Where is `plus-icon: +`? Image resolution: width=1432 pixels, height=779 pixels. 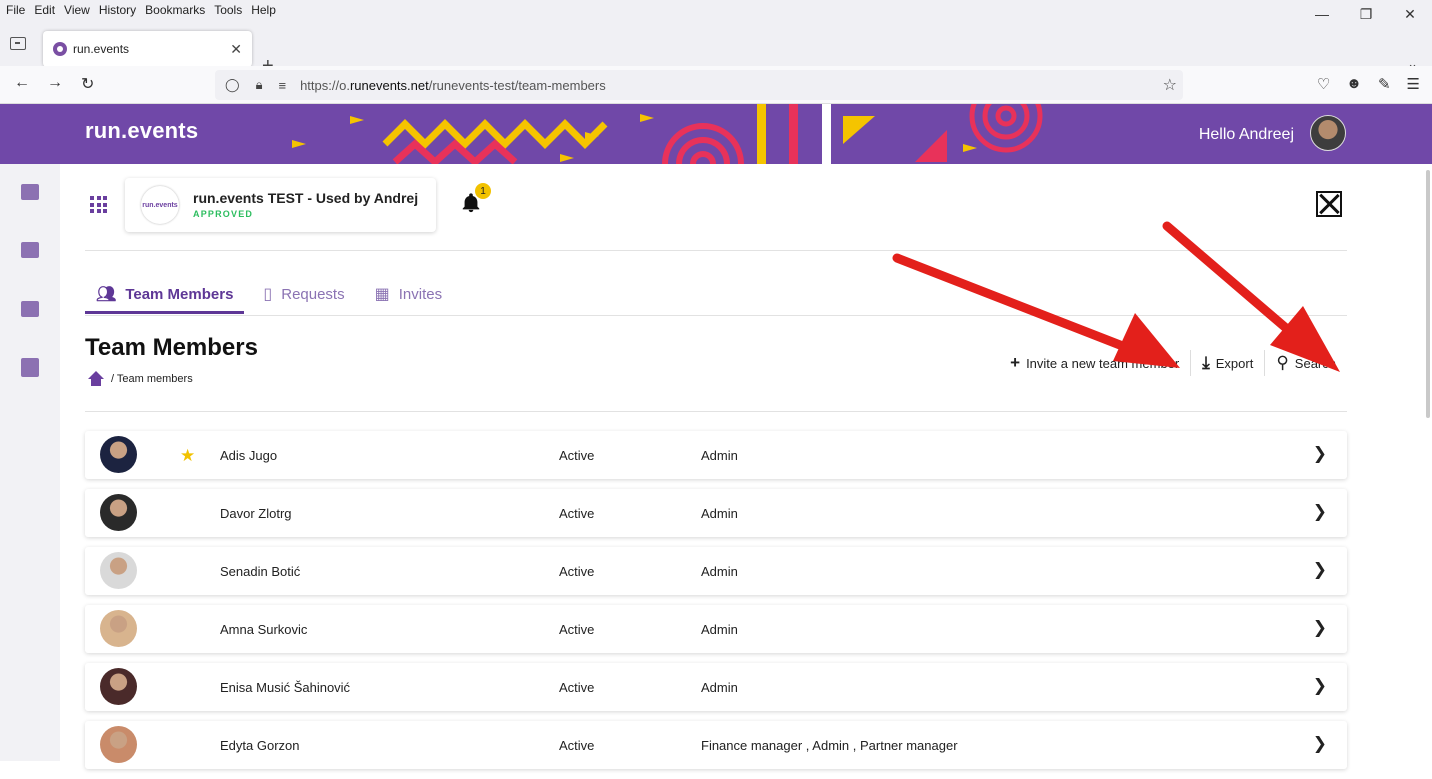
plus-icon: + is located at coordinates (1015, 362).